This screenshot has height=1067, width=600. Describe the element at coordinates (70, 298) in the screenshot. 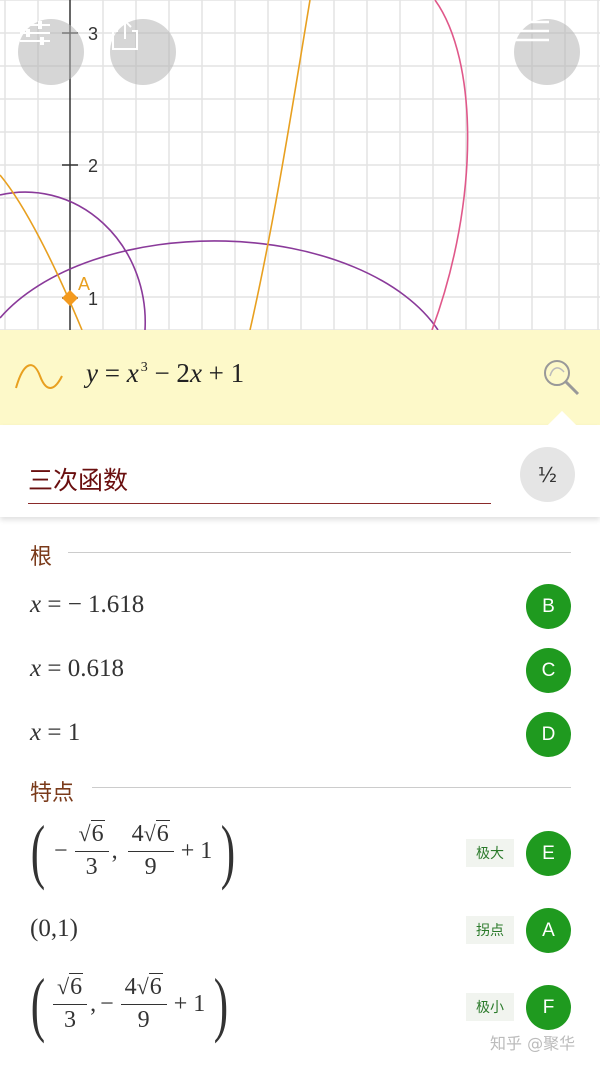

I see `point-a-marker` at that location.